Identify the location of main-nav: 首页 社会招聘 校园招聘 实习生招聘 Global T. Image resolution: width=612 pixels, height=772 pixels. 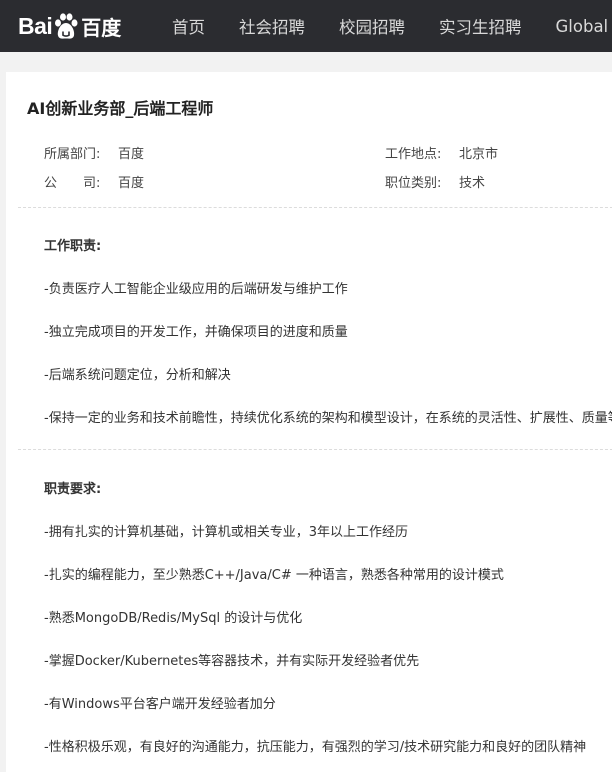
(383, 26).